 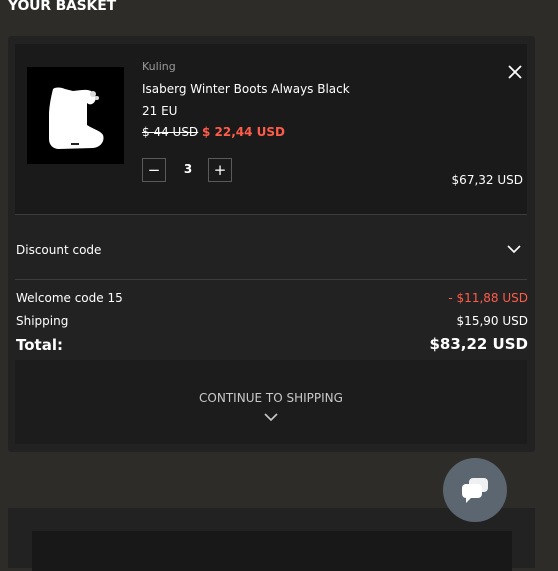 What do you see at coordinates (488, 298) in the screenshot?
I see `welcome-code-value: - $11,88 USD` at bounding box center [488, 298].